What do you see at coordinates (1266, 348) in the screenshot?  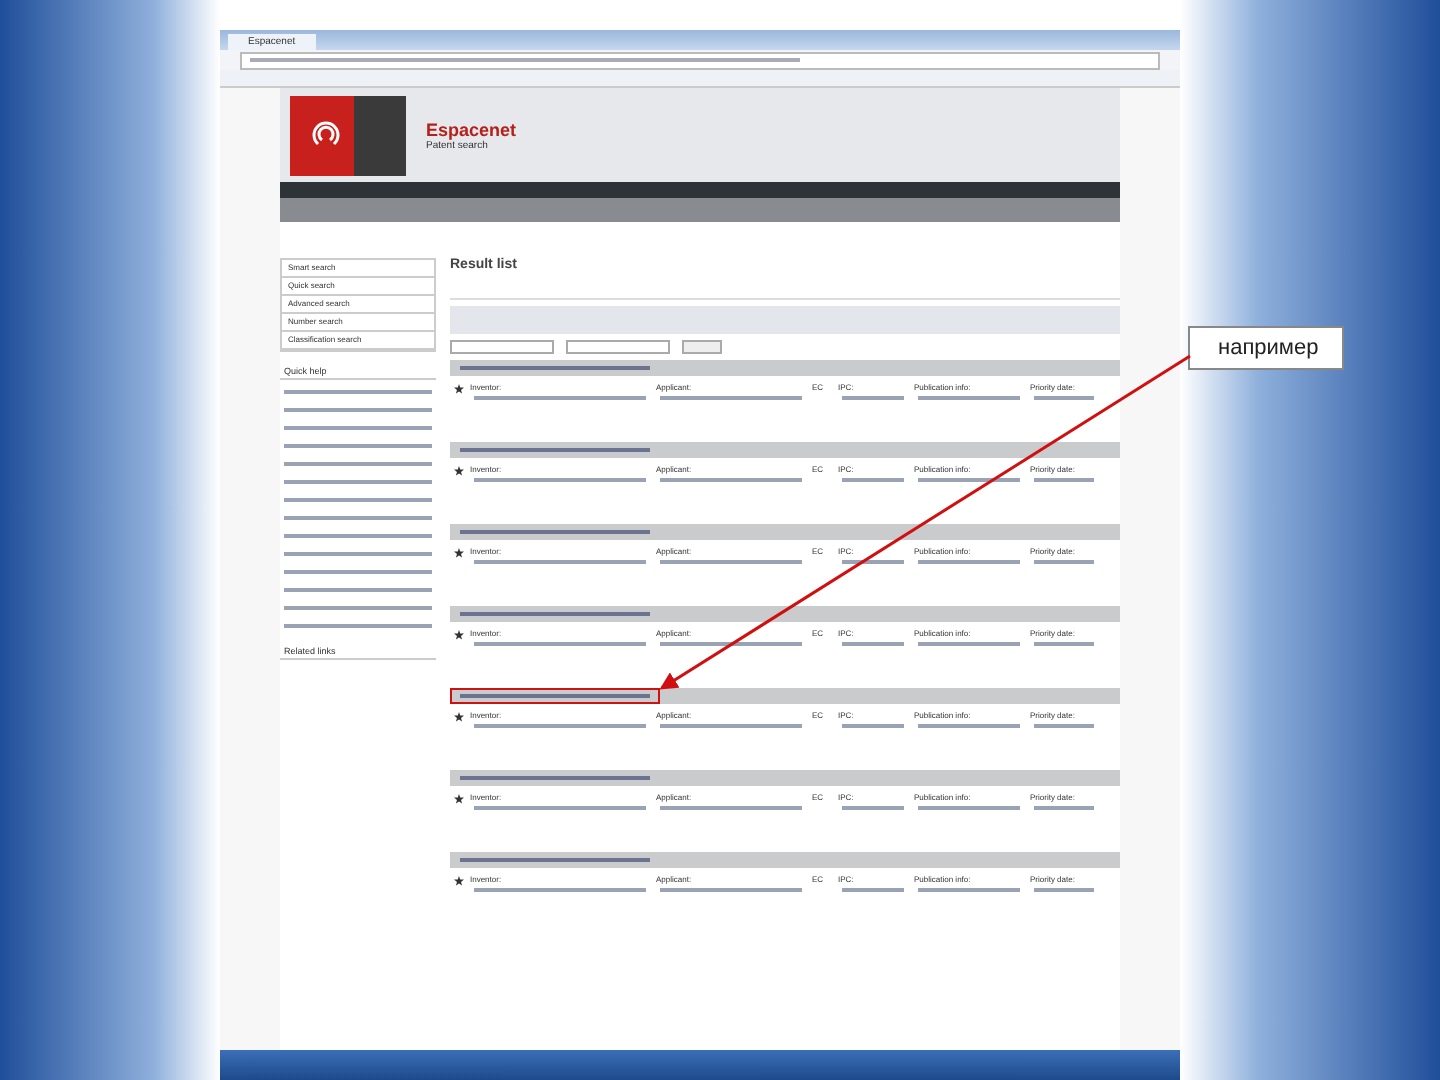 I see `callout-label: например` at bounding box center [1266, 348].